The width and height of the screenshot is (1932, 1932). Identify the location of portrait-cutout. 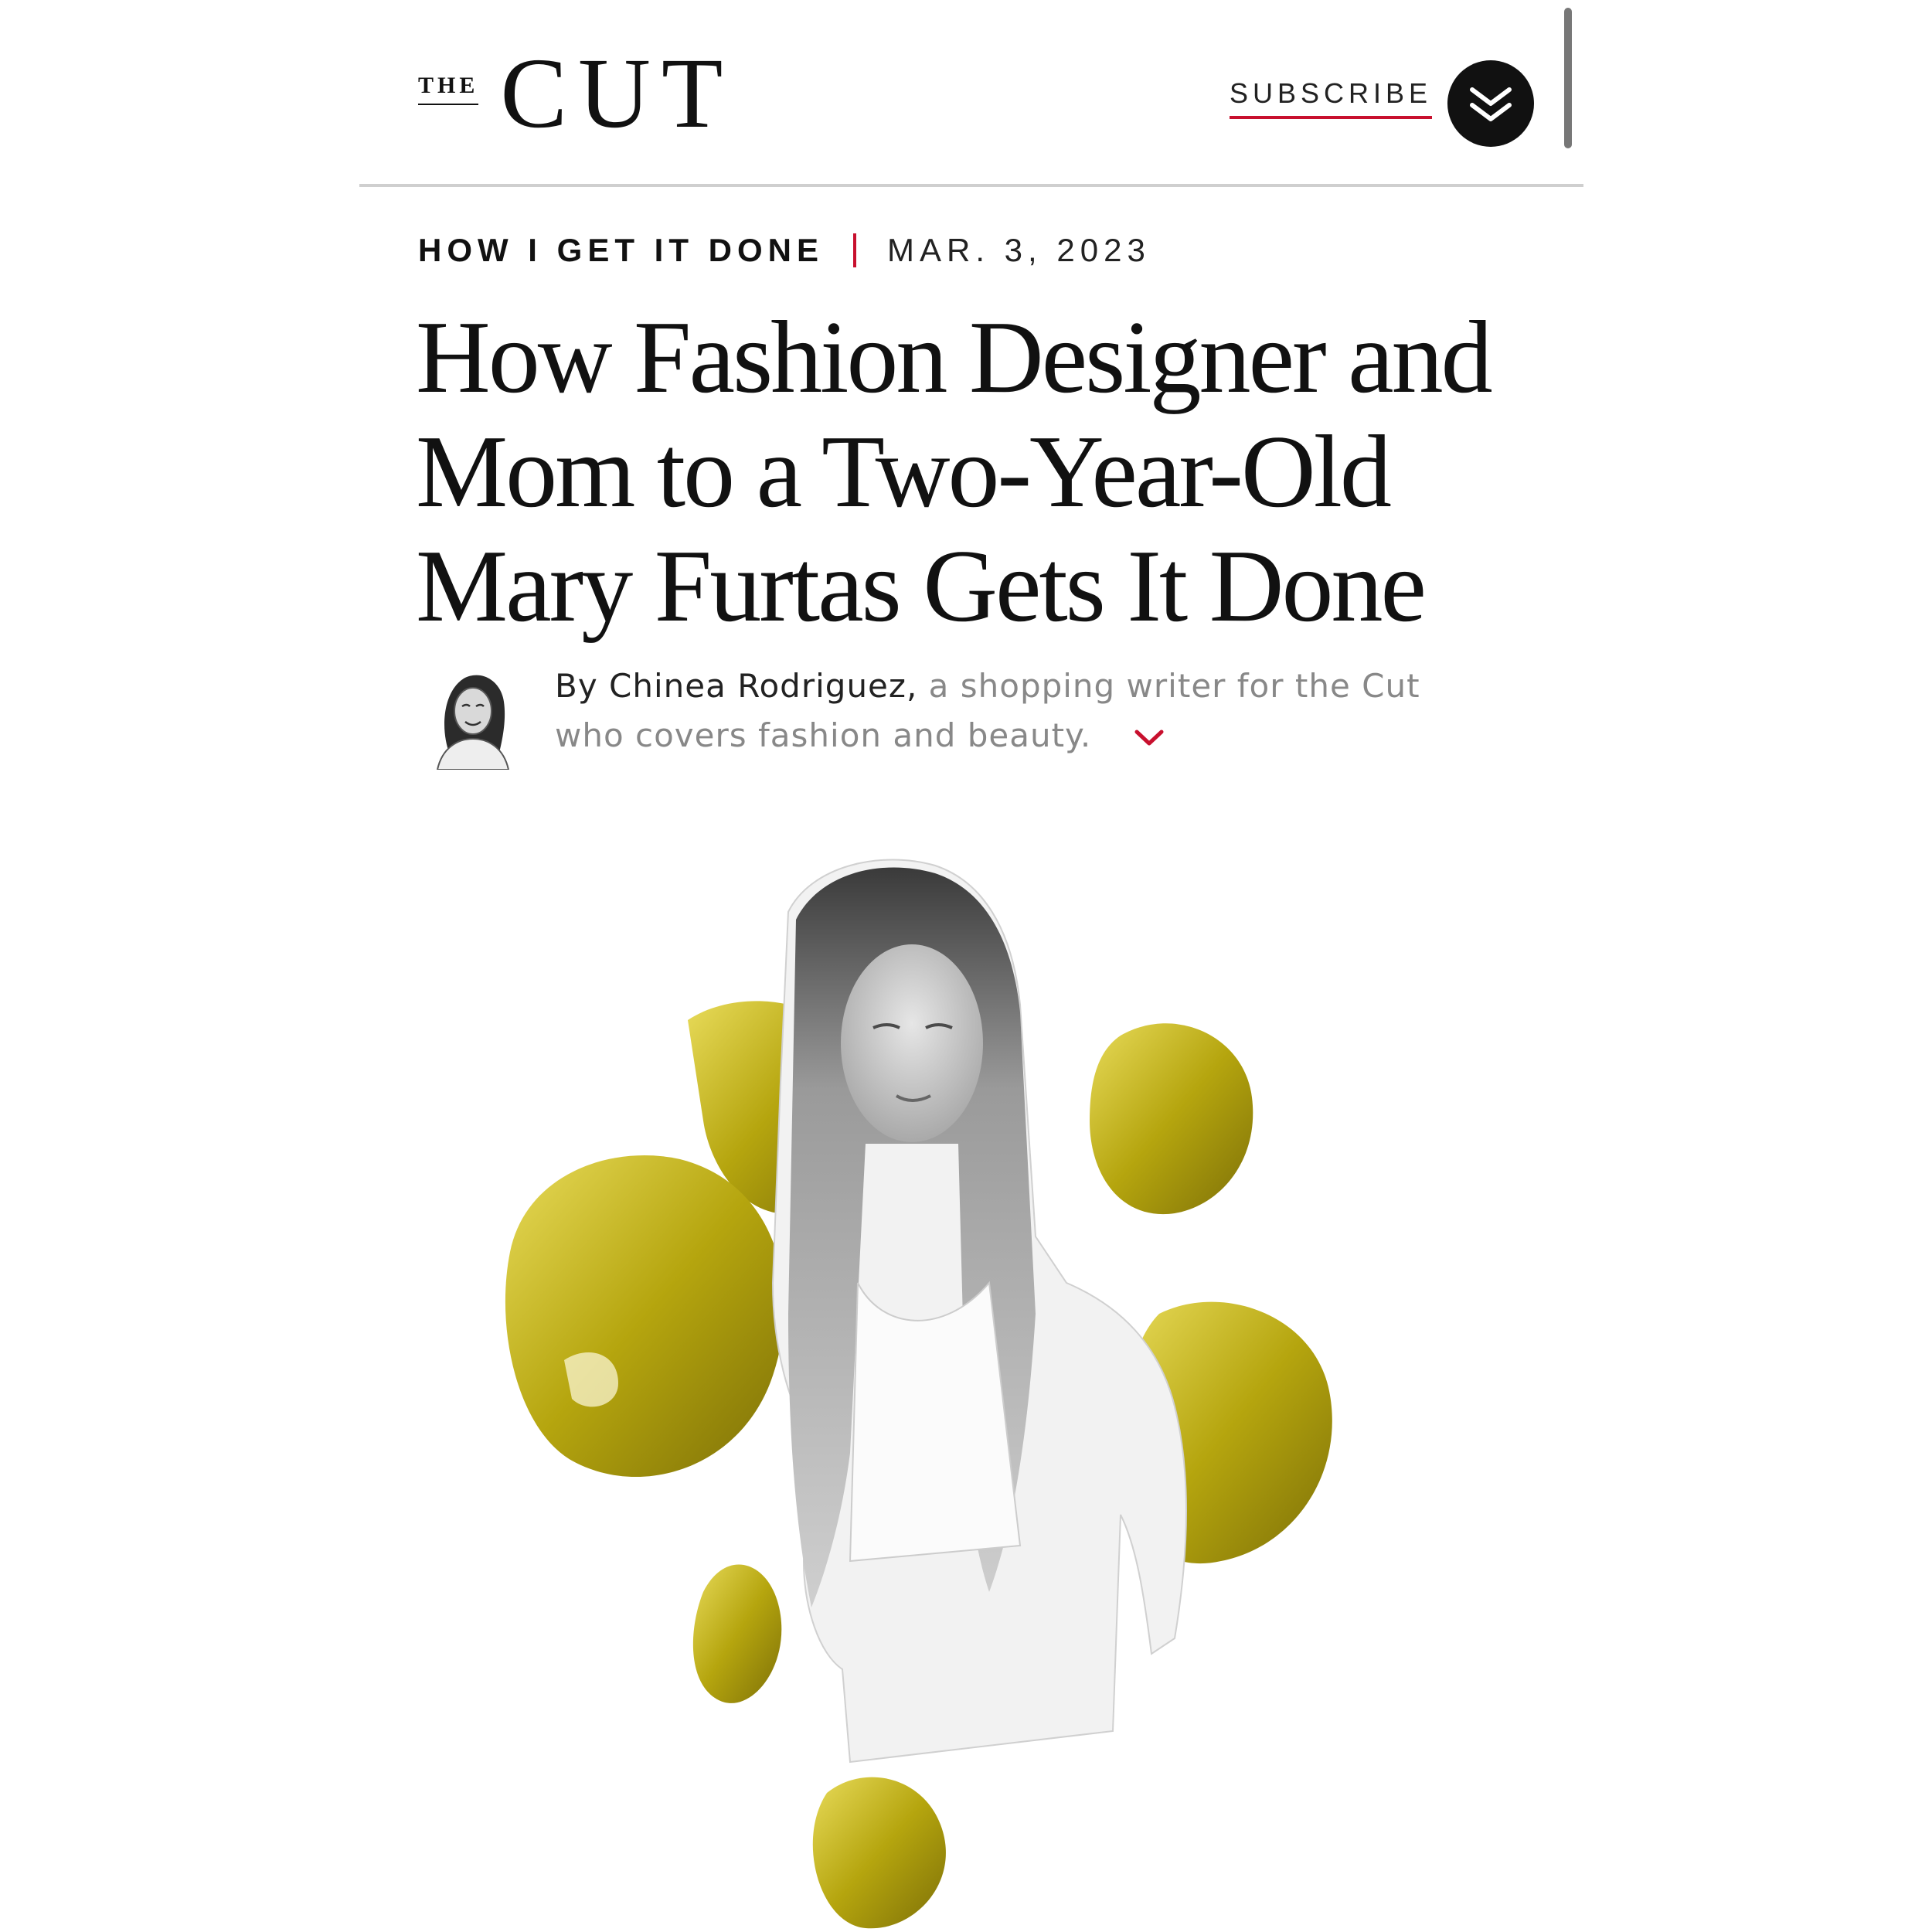
(979, 1312).